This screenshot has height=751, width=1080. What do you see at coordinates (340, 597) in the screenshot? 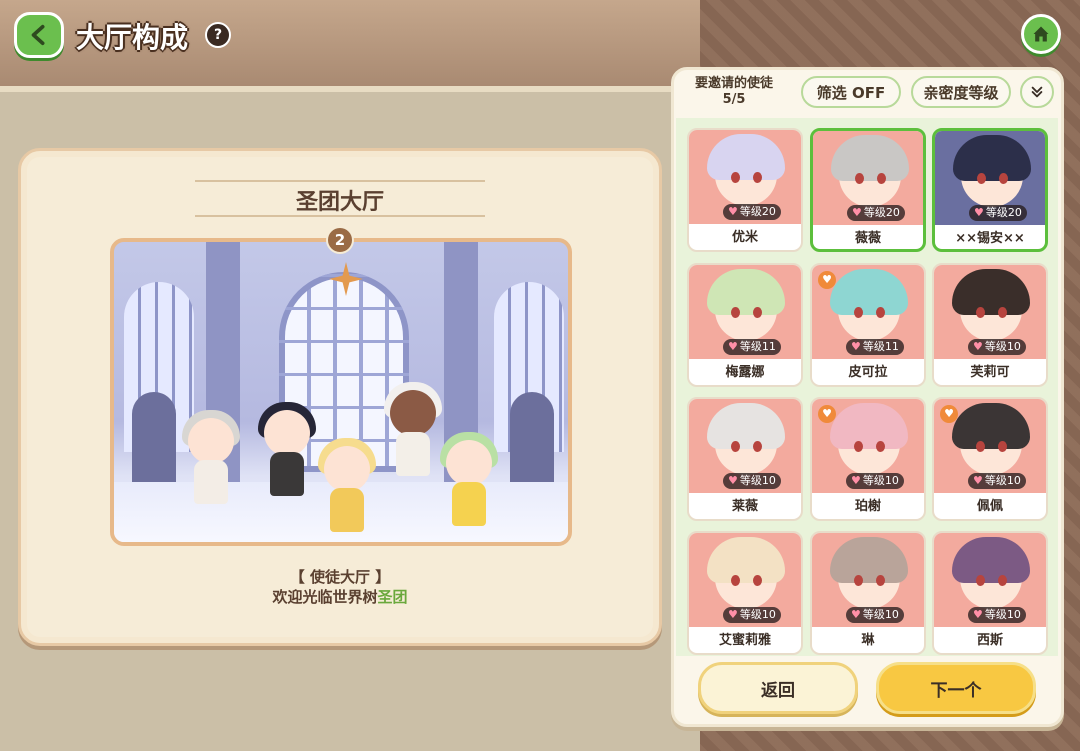
I see `hall-caption-text: 欢迎光临世界树圣团` at bounding box center [340, 597].